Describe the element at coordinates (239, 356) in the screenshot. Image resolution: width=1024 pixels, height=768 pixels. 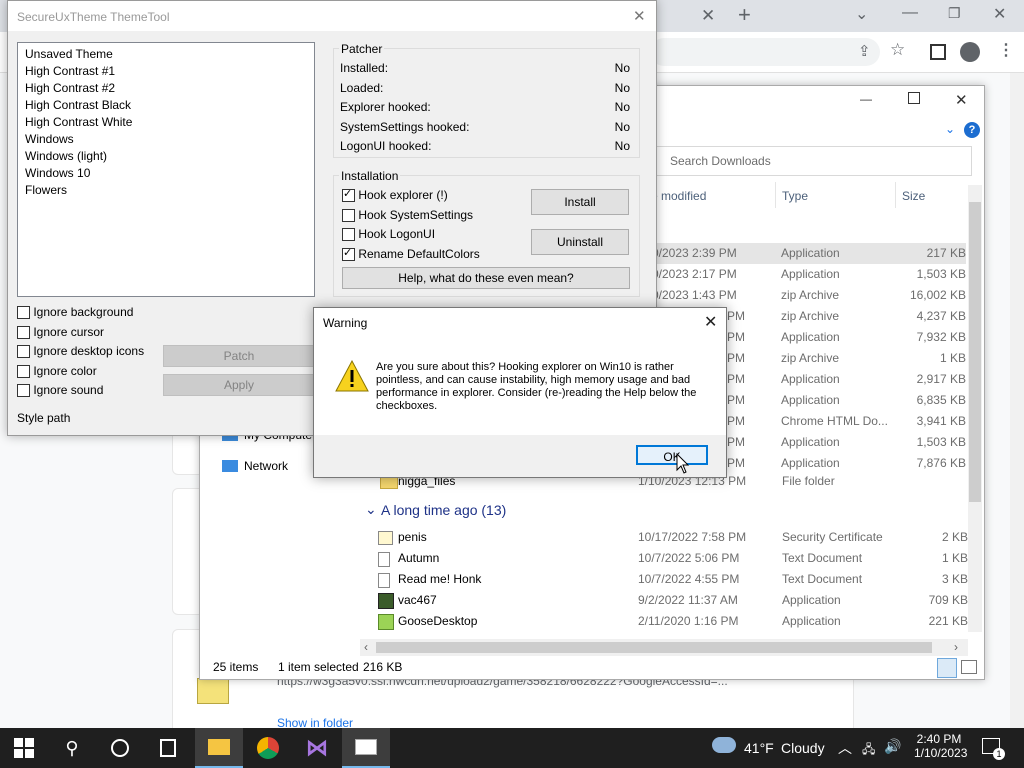
I see `patch-button: Patch` at that location.